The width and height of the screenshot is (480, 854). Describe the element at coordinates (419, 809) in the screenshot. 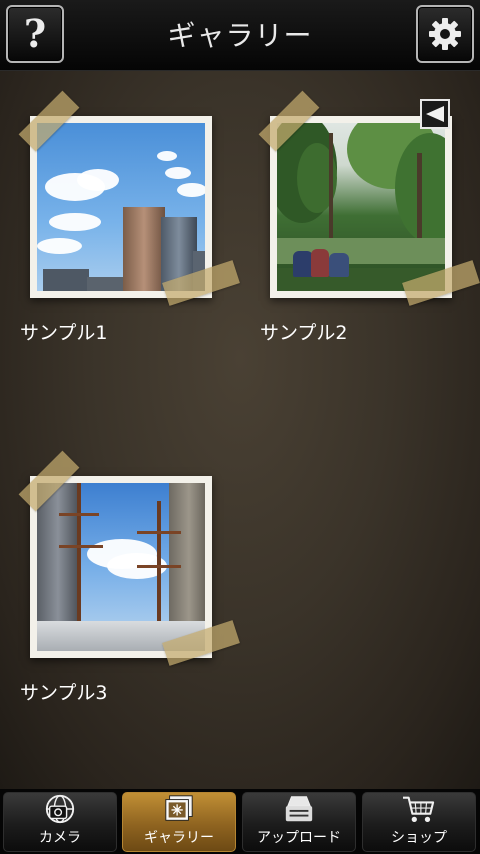

I see `shopping-cart-icon` at that location.